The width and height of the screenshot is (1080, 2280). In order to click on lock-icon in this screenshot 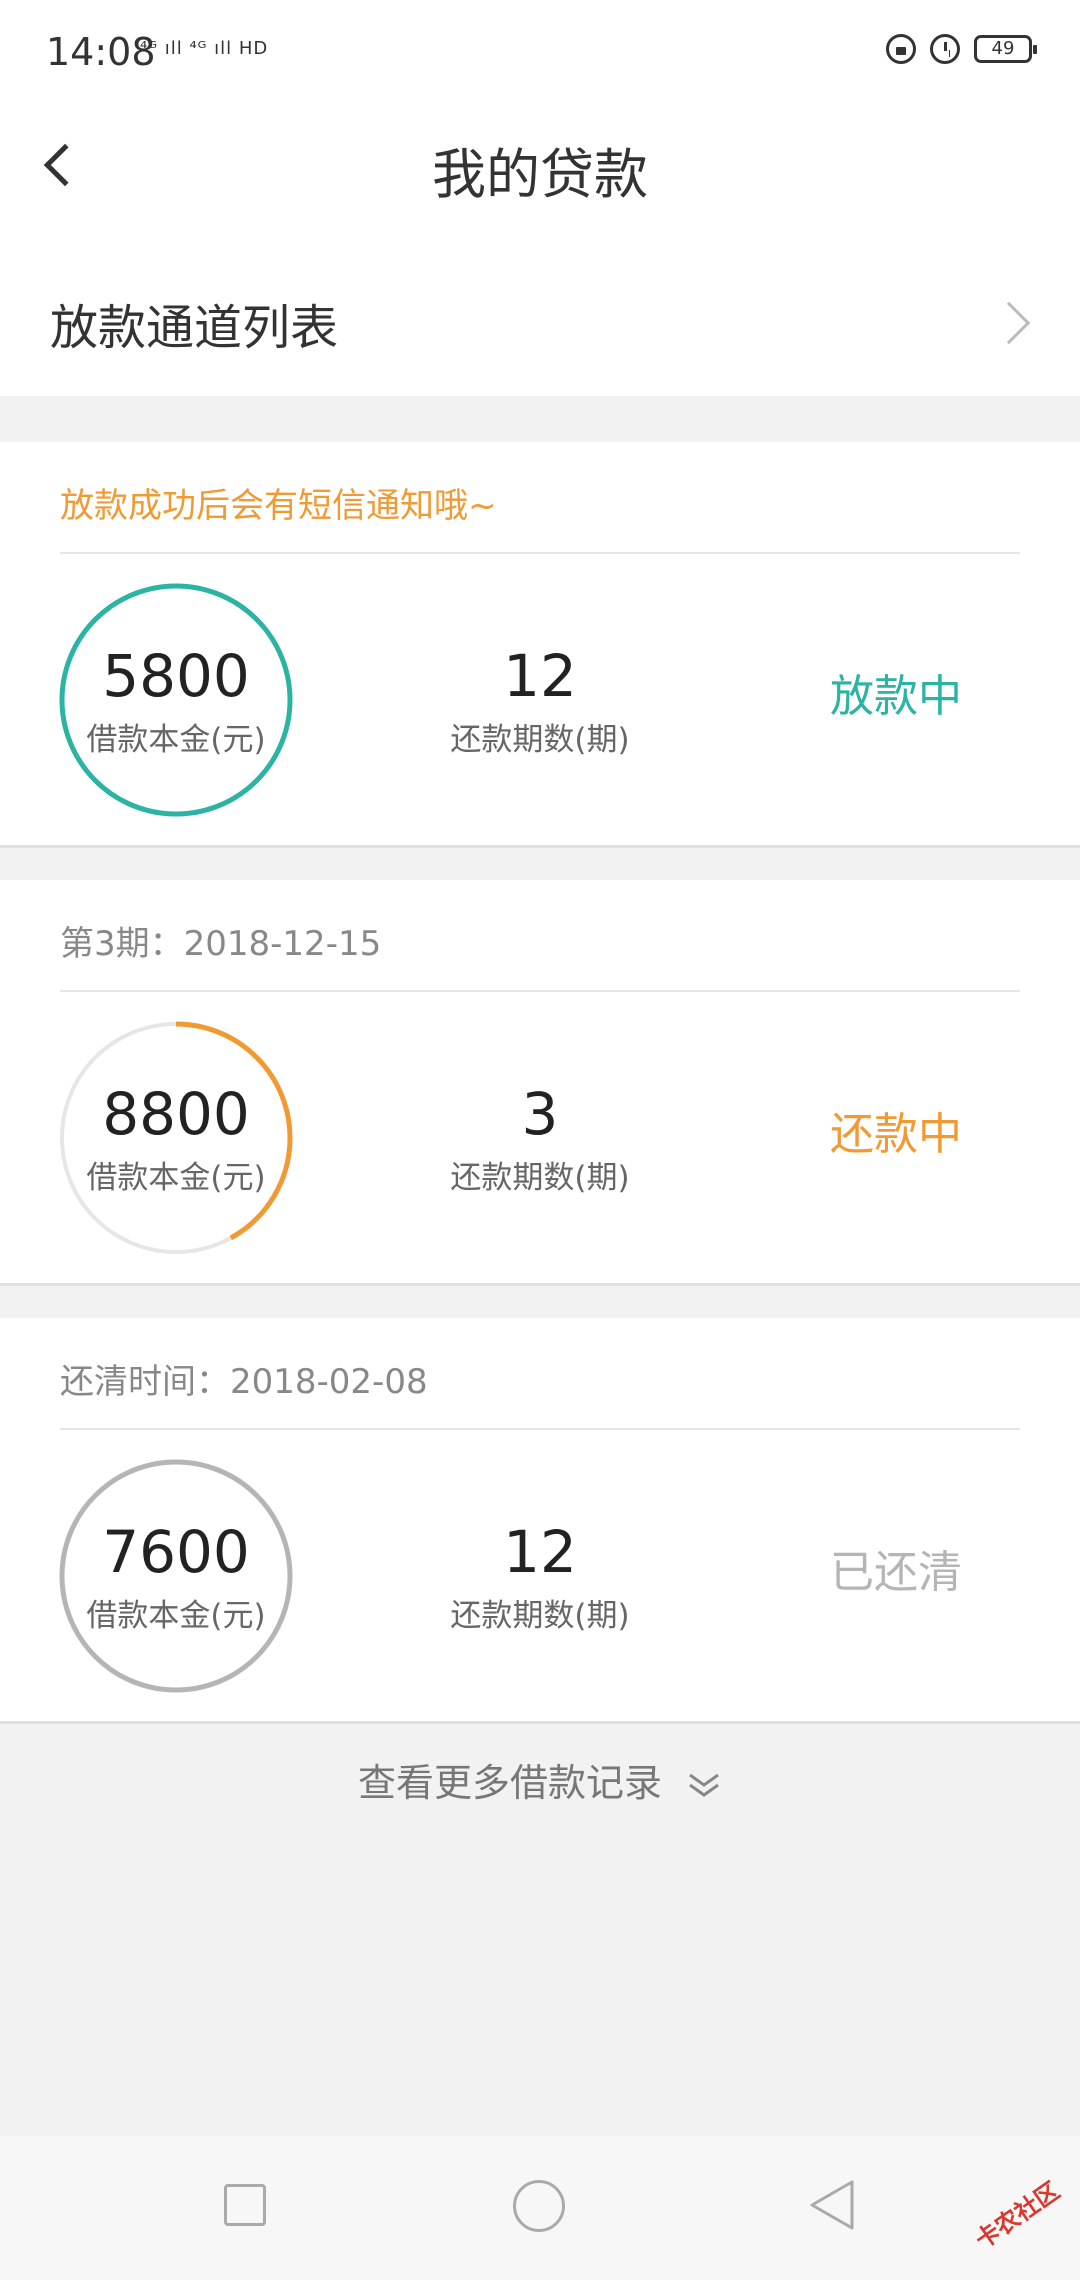, I will do `click(901, 49)`.